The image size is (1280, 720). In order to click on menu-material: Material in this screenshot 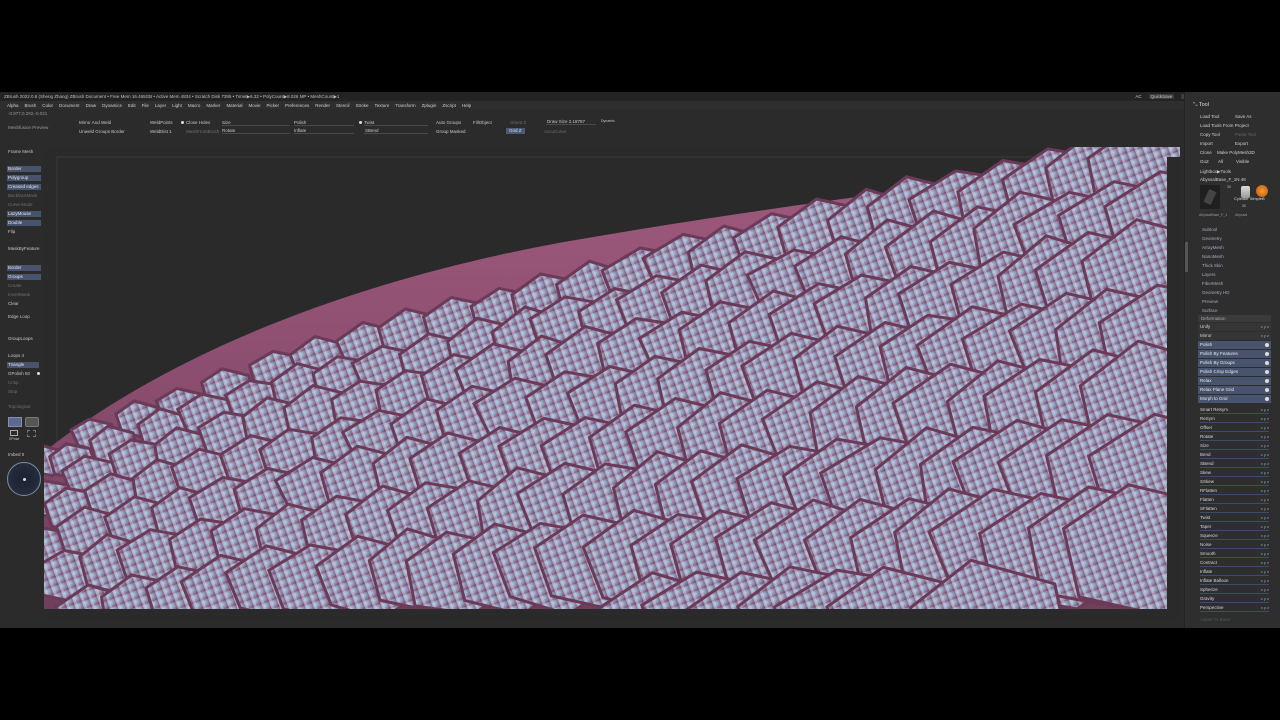, I will do `click(234, 105)`.